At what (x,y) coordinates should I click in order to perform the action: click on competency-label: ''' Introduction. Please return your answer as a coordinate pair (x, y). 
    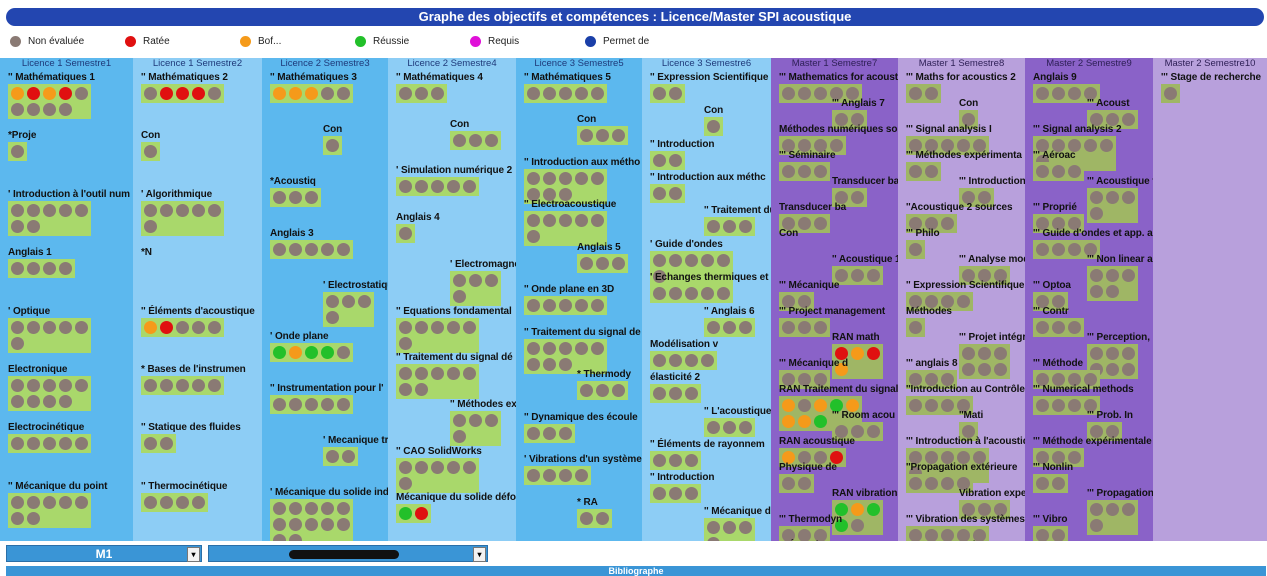
    Looking at the image, I should click on (992, 181).